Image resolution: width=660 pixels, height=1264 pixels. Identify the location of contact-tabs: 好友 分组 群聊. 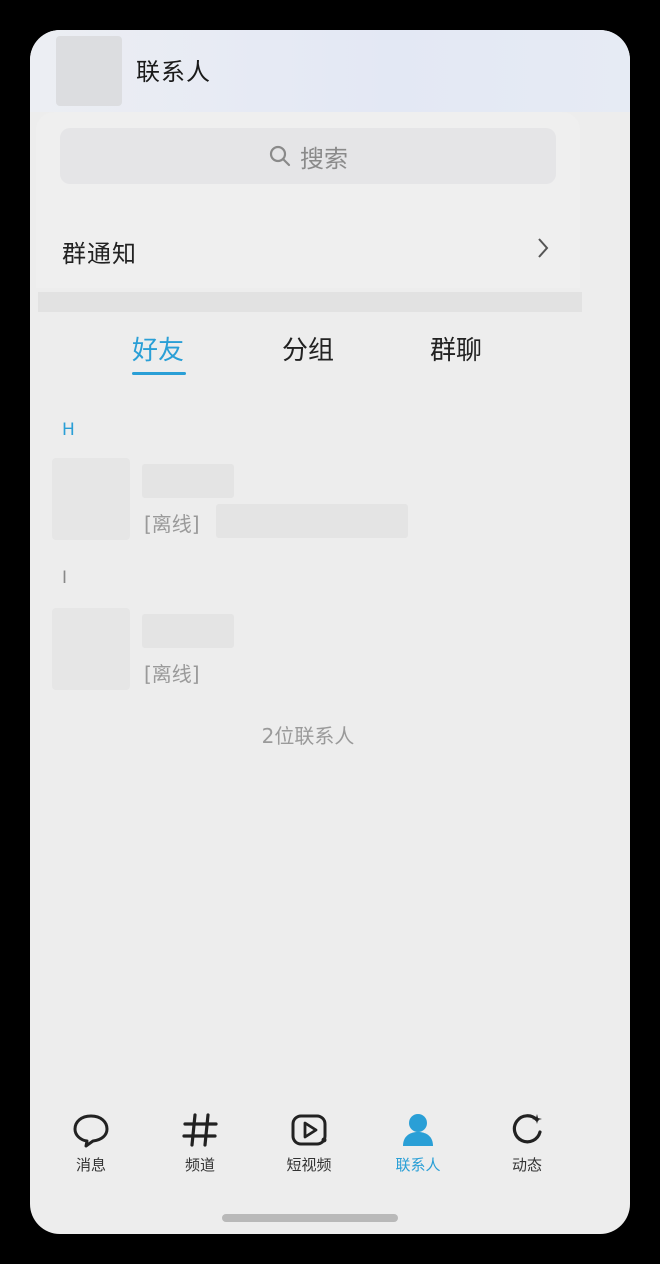
(330, 360).